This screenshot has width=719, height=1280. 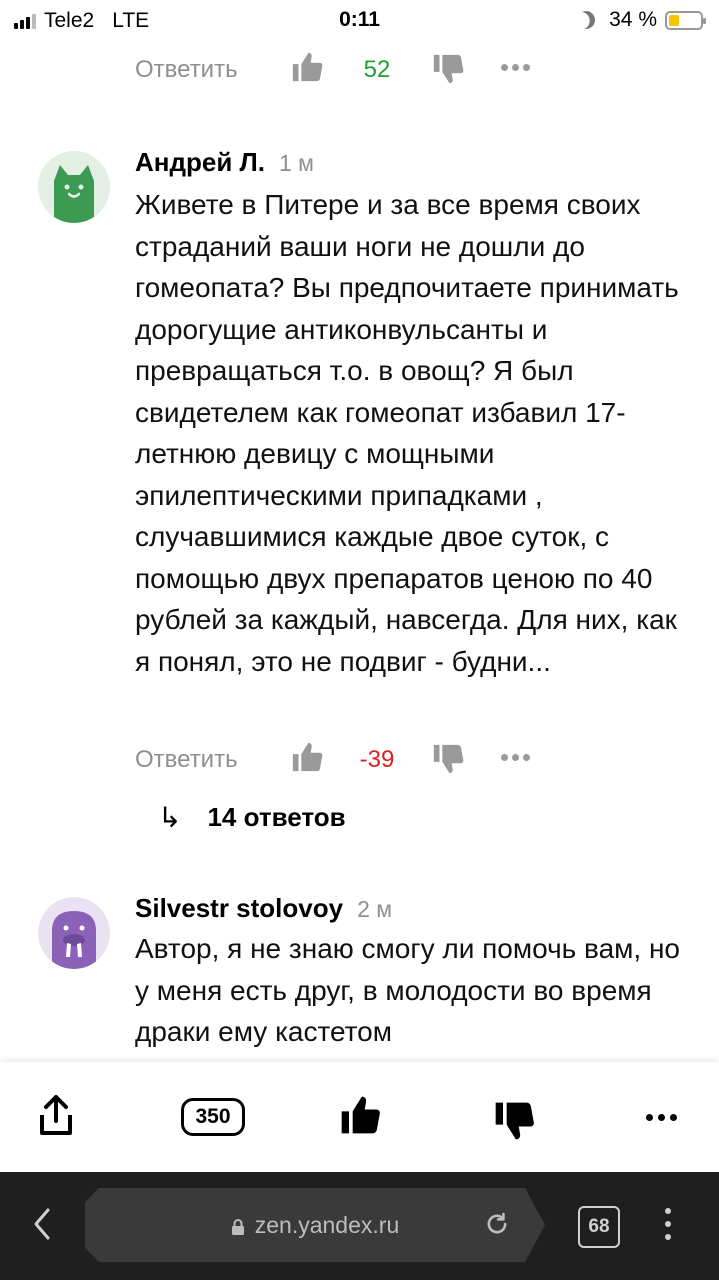 What do you see at coordinates (377, 759) in the screenshot?
I see `score-value: -39` at bounding box center [377, 759].